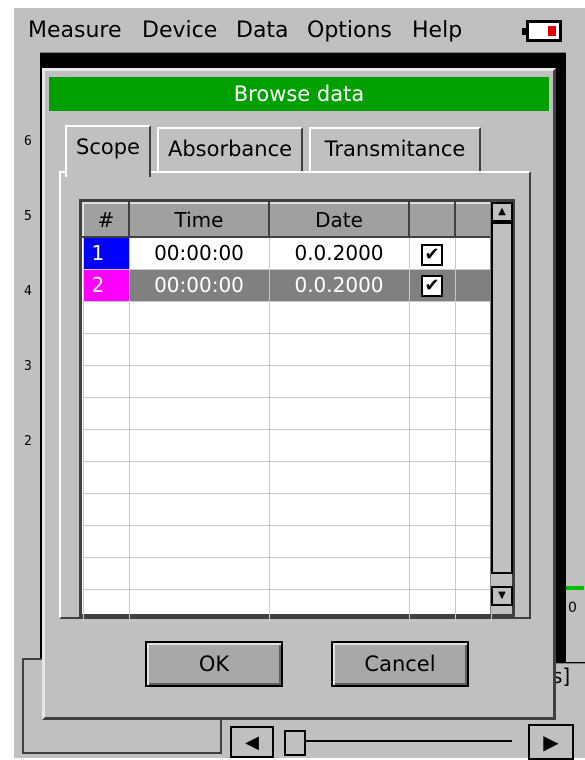  I want to click on menu-data: Data, so click(262, 31).